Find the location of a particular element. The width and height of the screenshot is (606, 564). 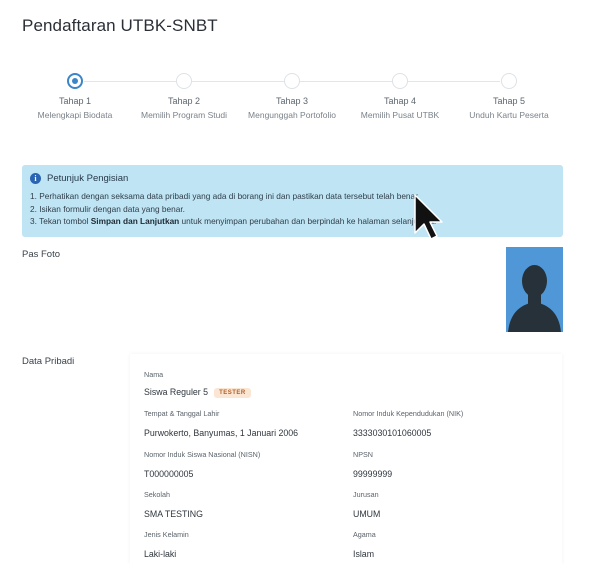

step-5: Tahap 5 Unduh Kartu Peserta is located at coordinates (509, 95).